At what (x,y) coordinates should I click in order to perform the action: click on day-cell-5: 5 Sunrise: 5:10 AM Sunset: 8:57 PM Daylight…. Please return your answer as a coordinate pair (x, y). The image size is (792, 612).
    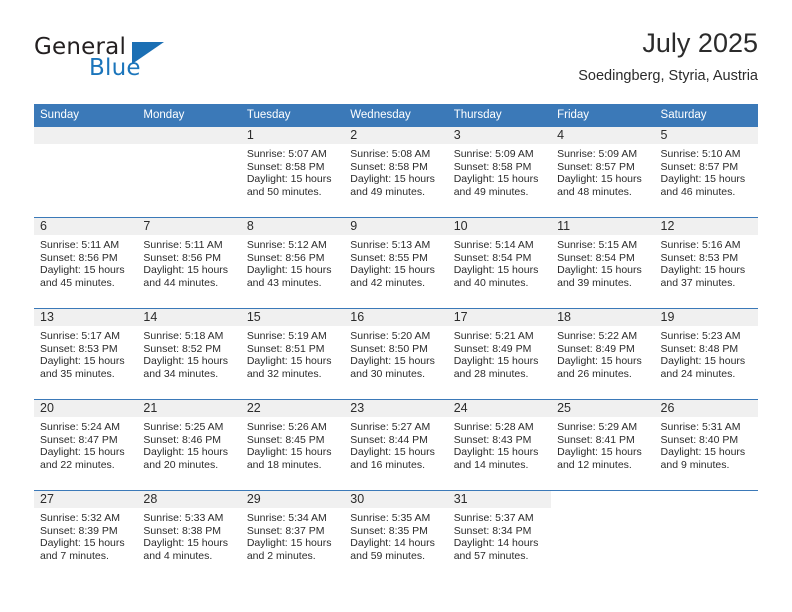
    Looking at the image, I should click on (706, 172).